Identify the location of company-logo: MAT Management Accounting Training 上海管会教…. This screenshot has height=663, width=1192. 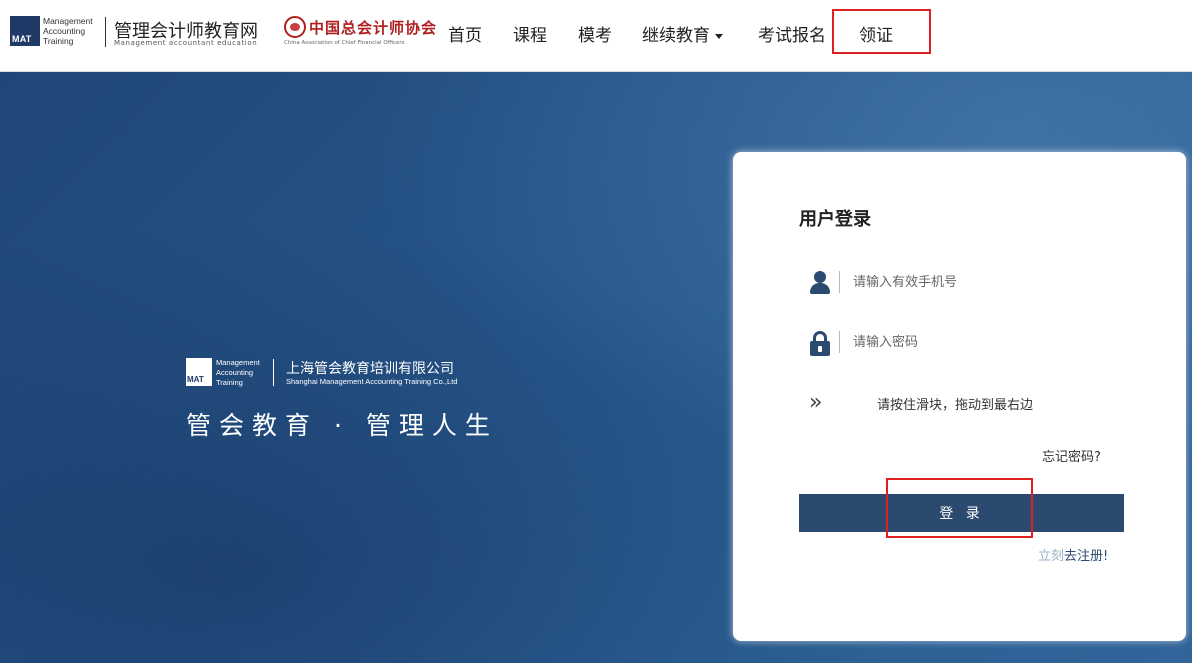
(331, 373).